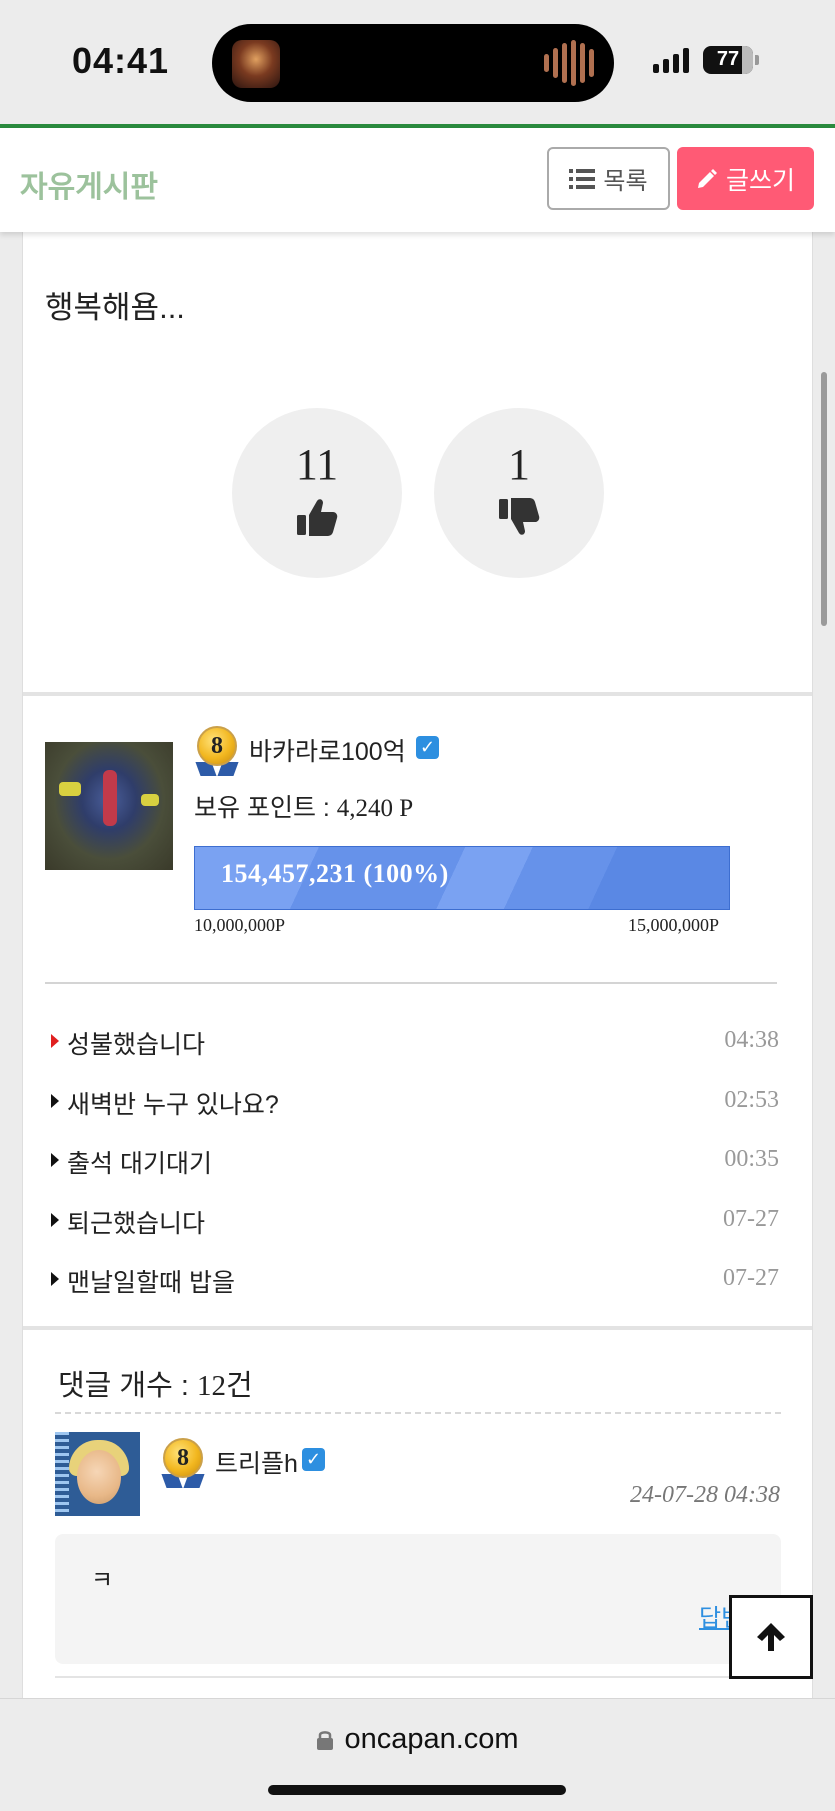 The image size is (835, 1811). Describe the element at coordinates (728, 59) in the screenshot. I see `battery-level: 77` at that location.